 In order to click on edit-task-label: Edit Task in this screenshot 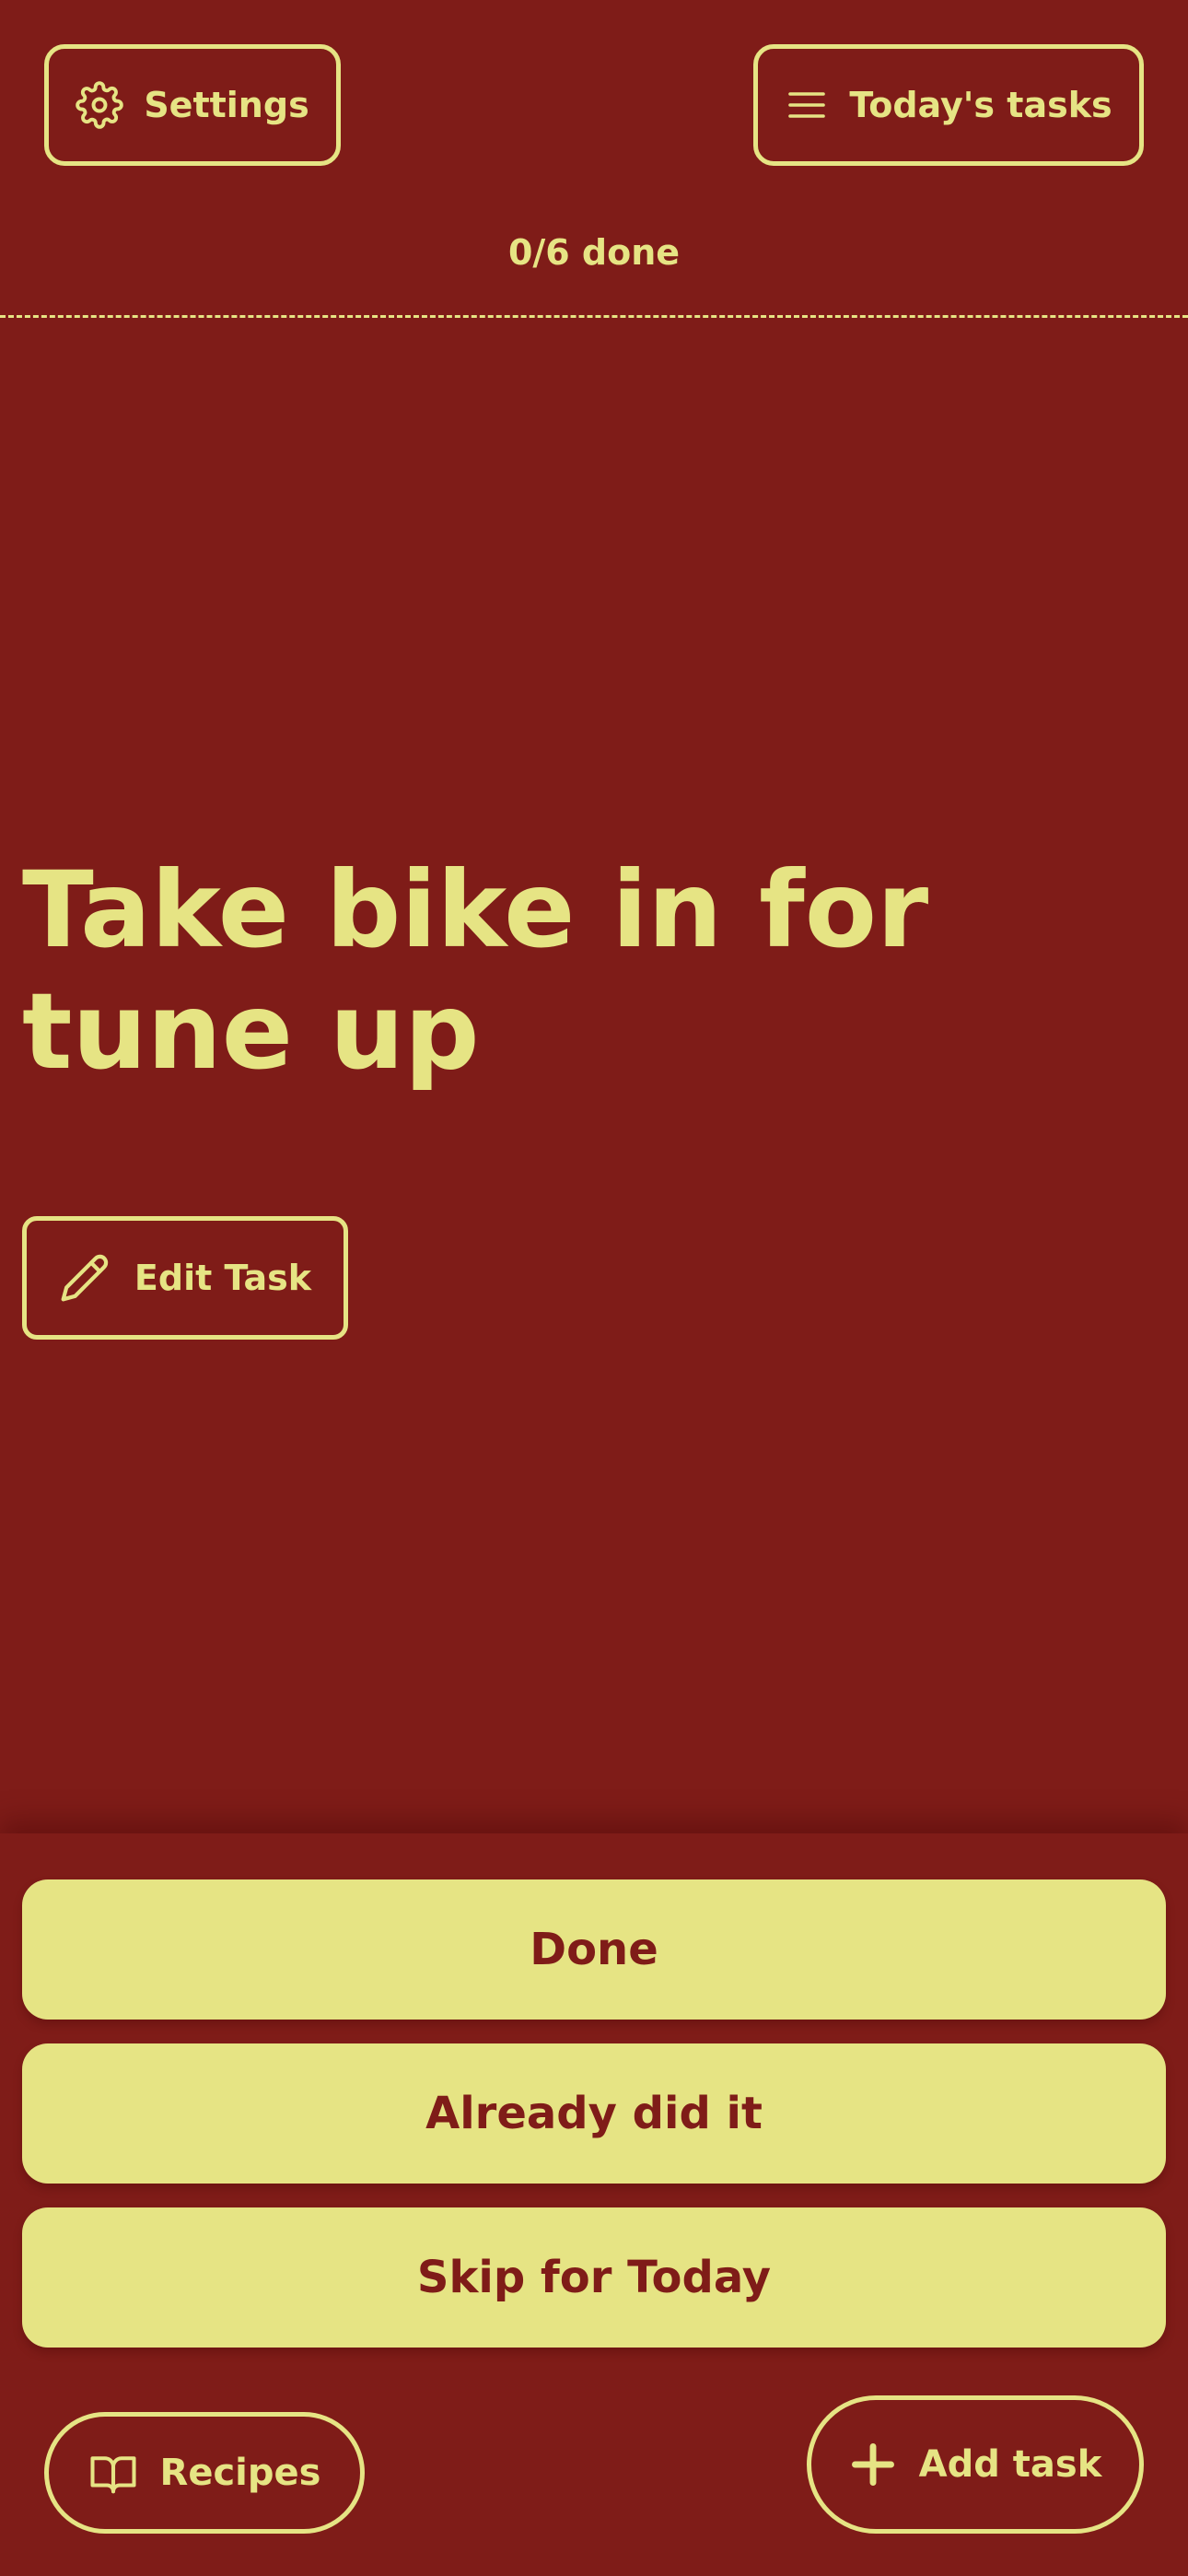, I will do `click(223, 1278)`.